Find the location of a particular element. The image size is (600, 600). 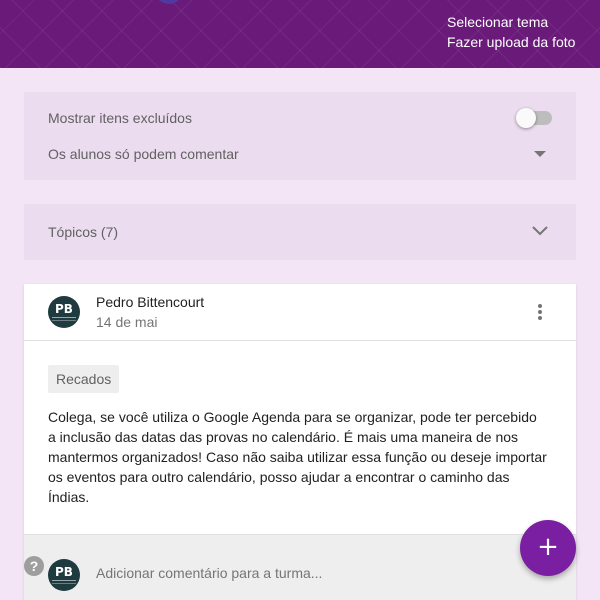

post-divider is located at coordinates (300, 340).